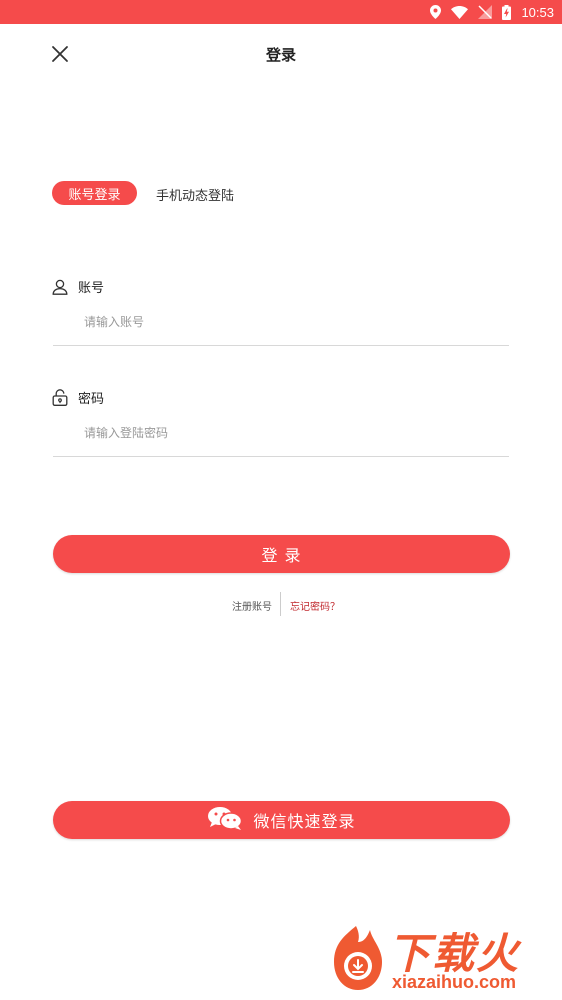 This screenshot has height=1000, width=562. I want to click on login-button: 登 录, so click(281, 554).